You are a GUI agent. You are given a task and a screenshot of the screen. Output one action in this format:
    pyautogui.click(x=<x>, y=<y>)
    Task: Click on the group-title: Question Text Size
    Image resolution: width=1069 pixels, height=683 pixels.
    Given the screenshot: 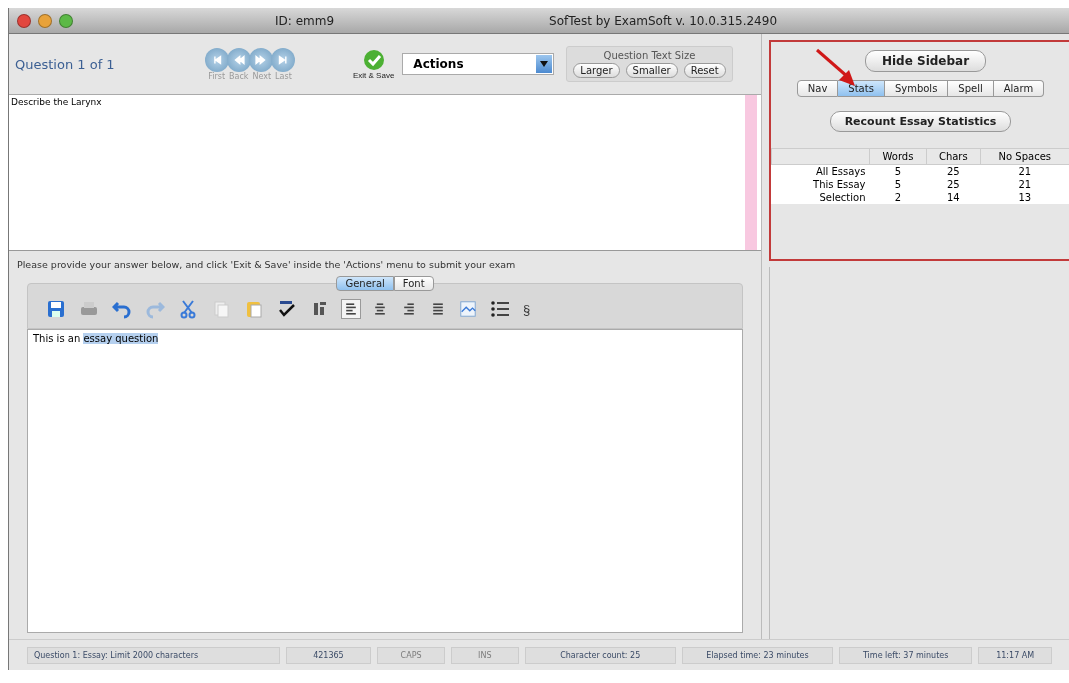 What is the action you would take?
    pyautogui.click(x=649, y=55)
    